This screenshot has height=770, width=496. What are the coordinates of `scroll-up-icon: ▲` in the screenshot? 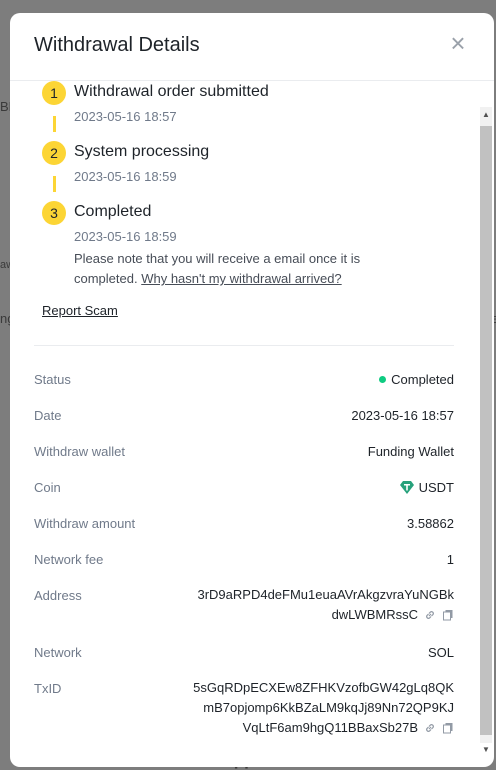 It's located at (486, 115).